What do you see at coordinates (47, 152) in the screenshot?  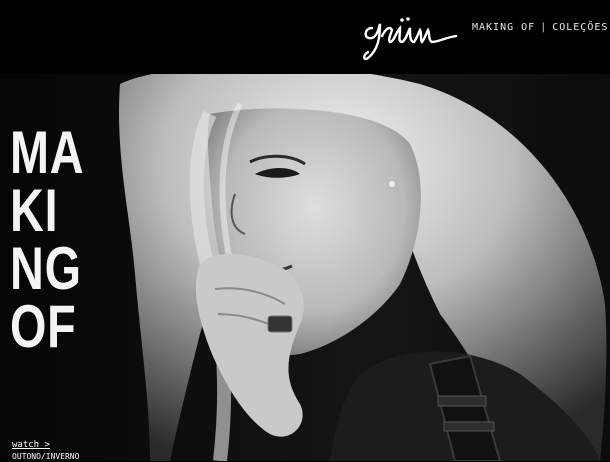 I see `hero-title-line: MA` at bounding box center [47, 152].